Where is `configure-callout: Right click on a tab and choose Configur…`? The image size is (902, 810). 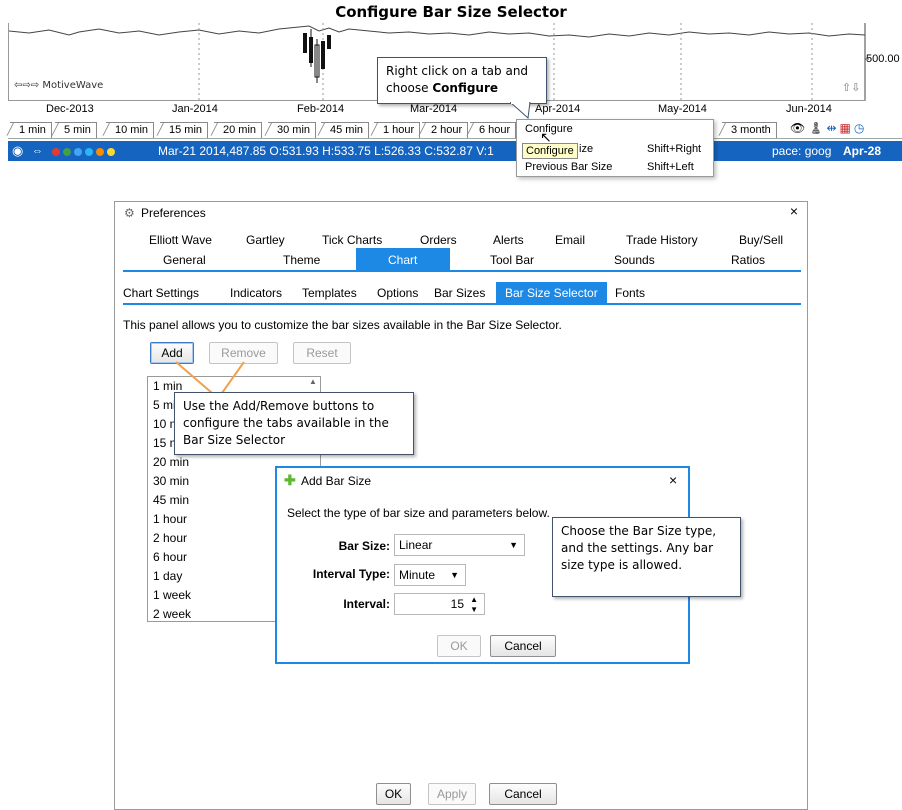
configure-callout: Right click on a tab and choose Configur… is located at coordinates (462, 80).